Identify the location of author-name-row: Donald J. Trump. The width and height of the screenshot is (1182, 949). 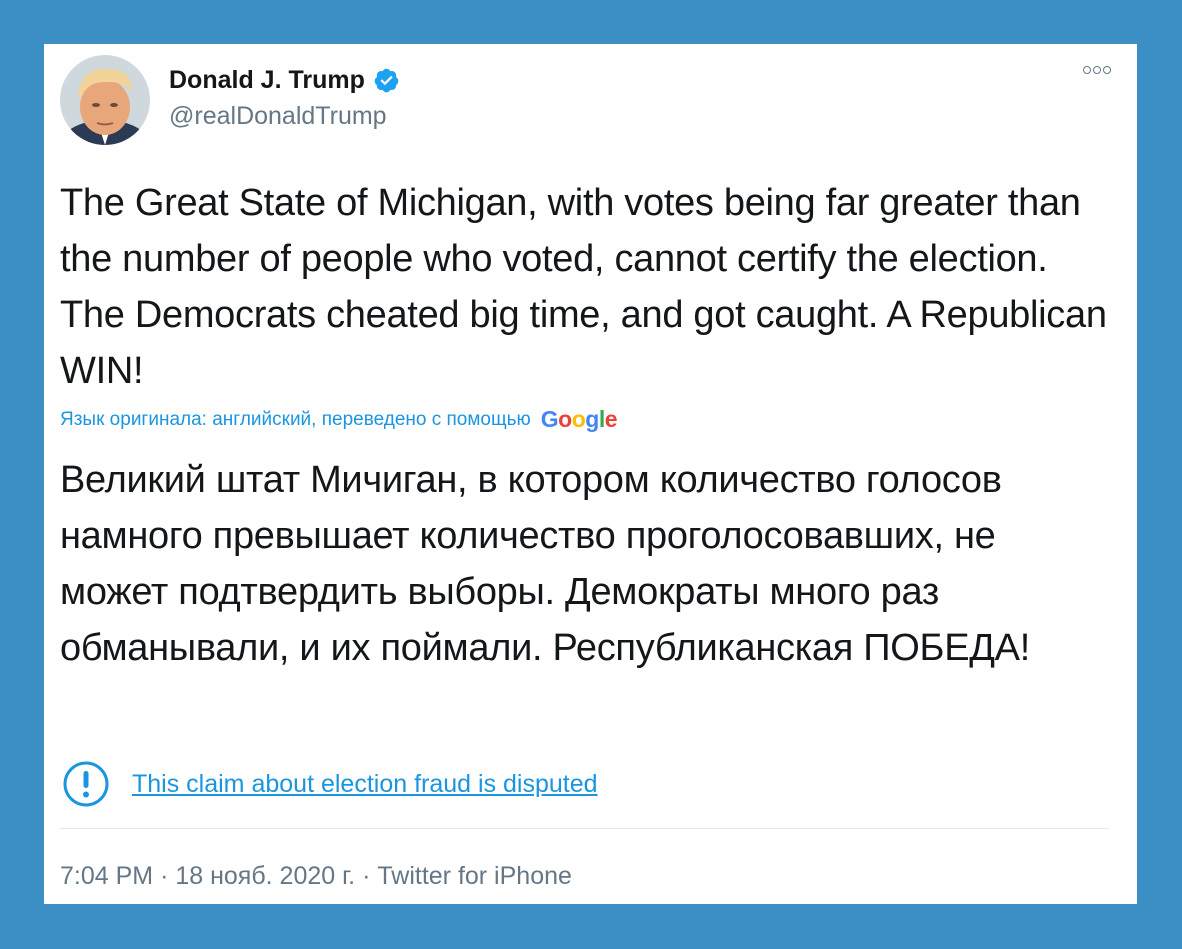
(284, 80).